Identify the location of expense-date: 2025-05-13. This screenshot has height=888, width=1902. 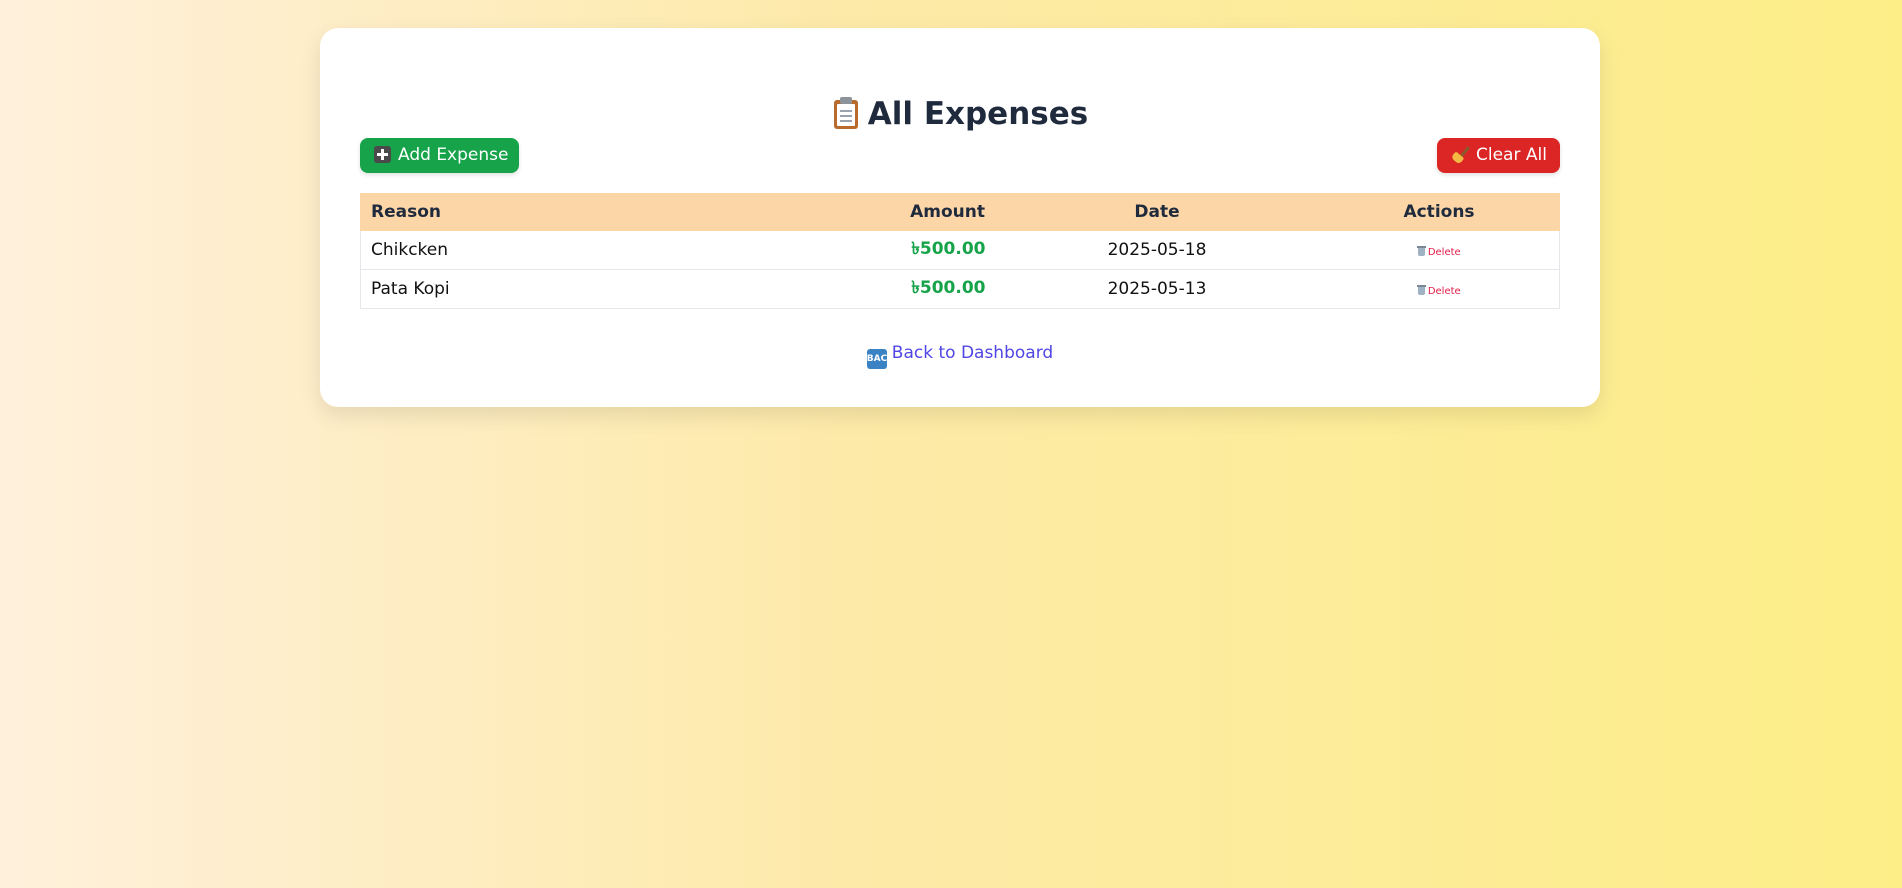
(1157, 289).